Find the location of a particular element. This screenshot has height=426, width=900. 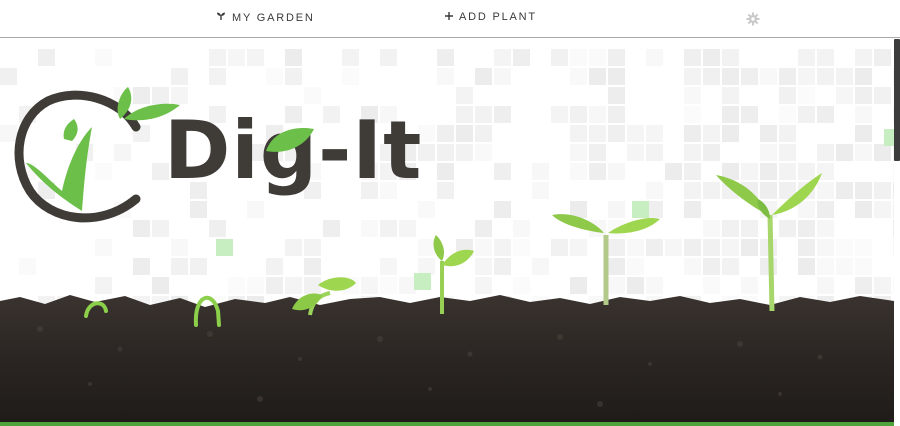

nav-my-garden: MY GARDEN is located at coordinates (265, 17).